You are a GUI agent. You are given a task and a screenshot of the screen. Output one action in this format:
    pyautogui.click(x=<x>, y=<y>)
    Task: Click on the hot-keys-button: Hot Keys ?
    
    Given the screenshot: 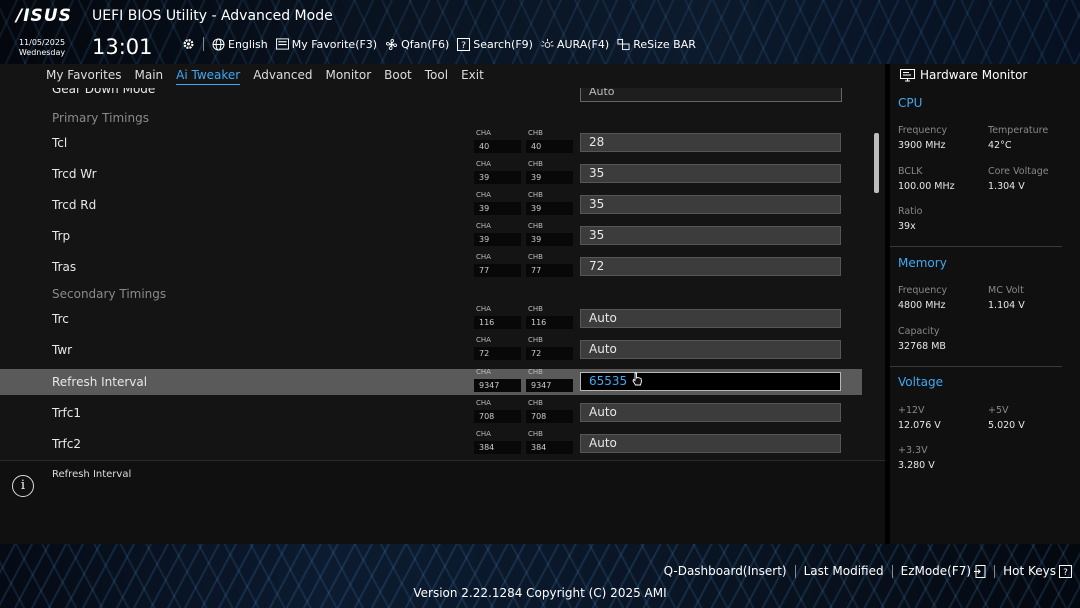 What is the action you would take?
    pyautogui.click(x=1037, y=571)
    